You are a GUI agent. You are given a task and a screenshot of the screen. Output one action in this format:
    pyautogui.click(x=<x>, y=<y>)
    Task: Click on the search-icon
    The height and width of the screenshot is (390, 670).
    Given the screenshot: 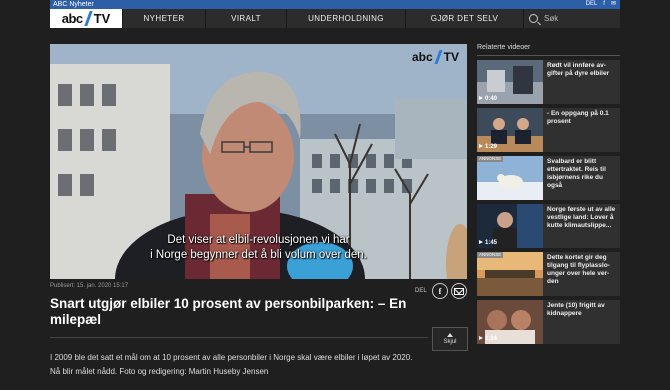 What is the action you would take?
    pyautogui.click(x=533, y=18)
    